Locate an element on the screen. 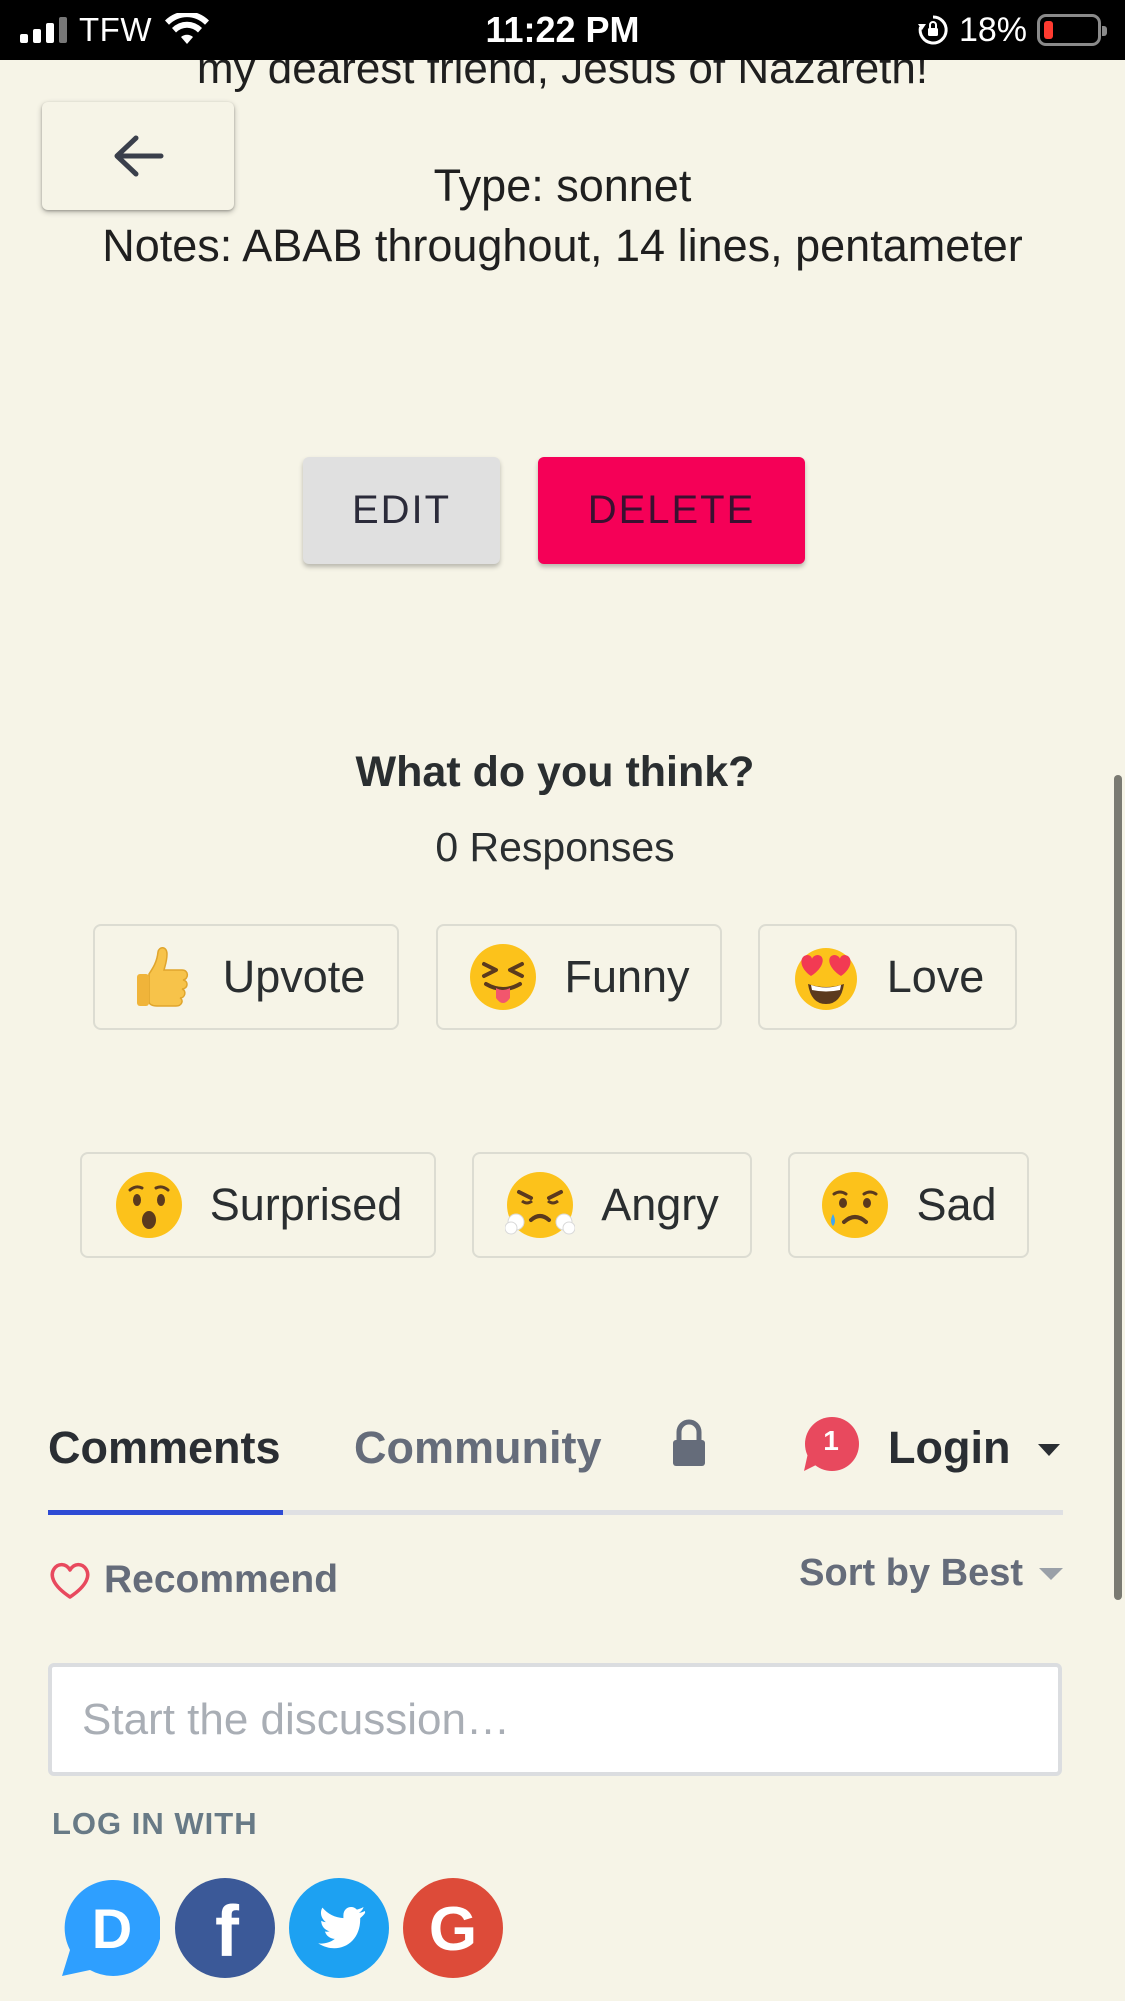 The width and height of the screenshot is (1125, 2001). reaction-sad: Sad is located at coordinates (908, 1205).